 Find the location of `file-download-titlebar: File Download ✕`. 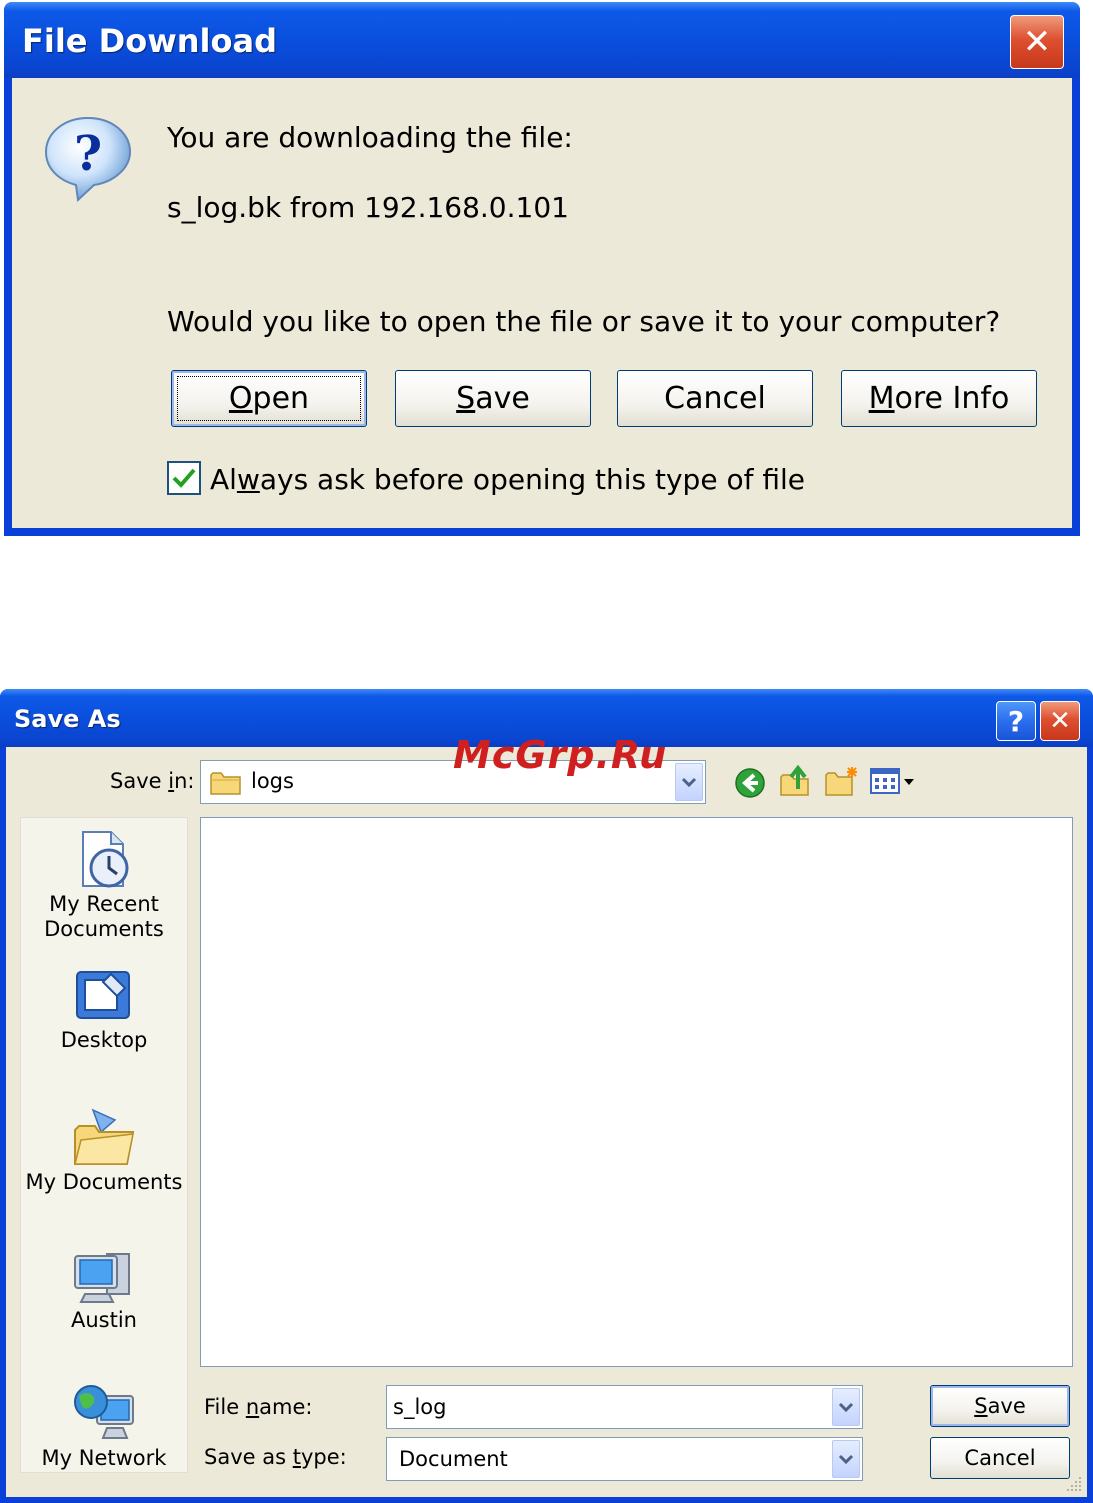

file-download-titlebar: File Download ✕ is located at coordinates (542, 40).